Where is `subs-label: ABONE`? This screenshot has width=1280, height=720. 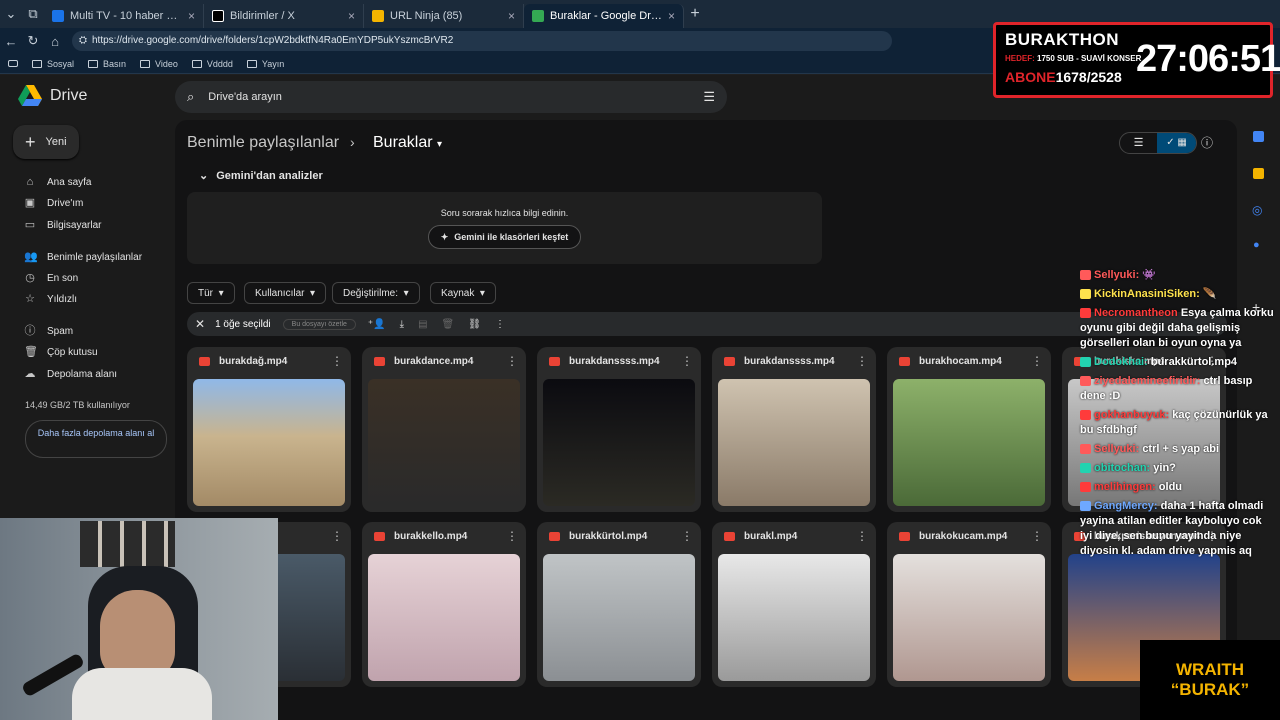 subs-label: ABONE is located at coordinates (1030, 77).